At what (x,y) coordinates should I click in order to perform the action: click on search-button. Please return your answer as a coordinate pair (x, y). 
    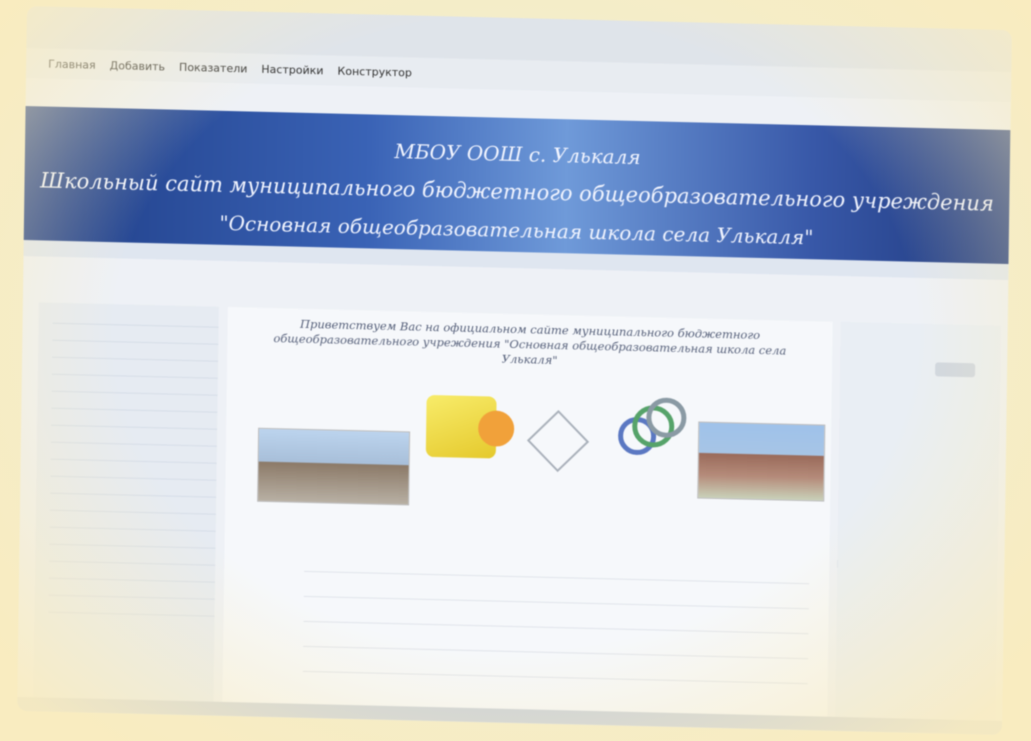
    Looking at the image, I should click on (955, 370).